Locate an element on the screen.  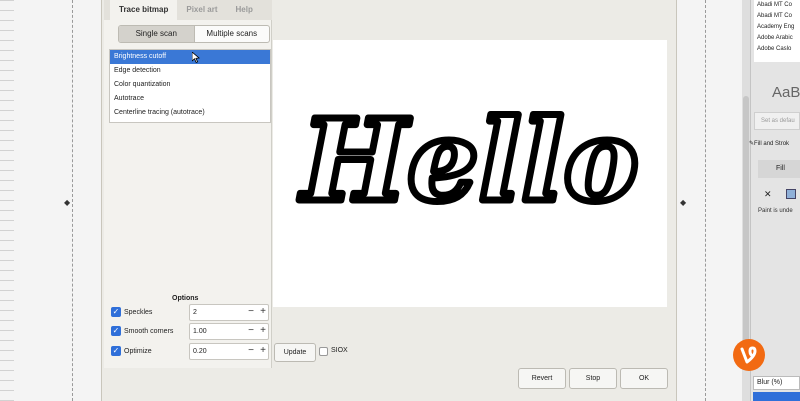
speckles-decrement-icon: − is located at coordinates (251, 312).